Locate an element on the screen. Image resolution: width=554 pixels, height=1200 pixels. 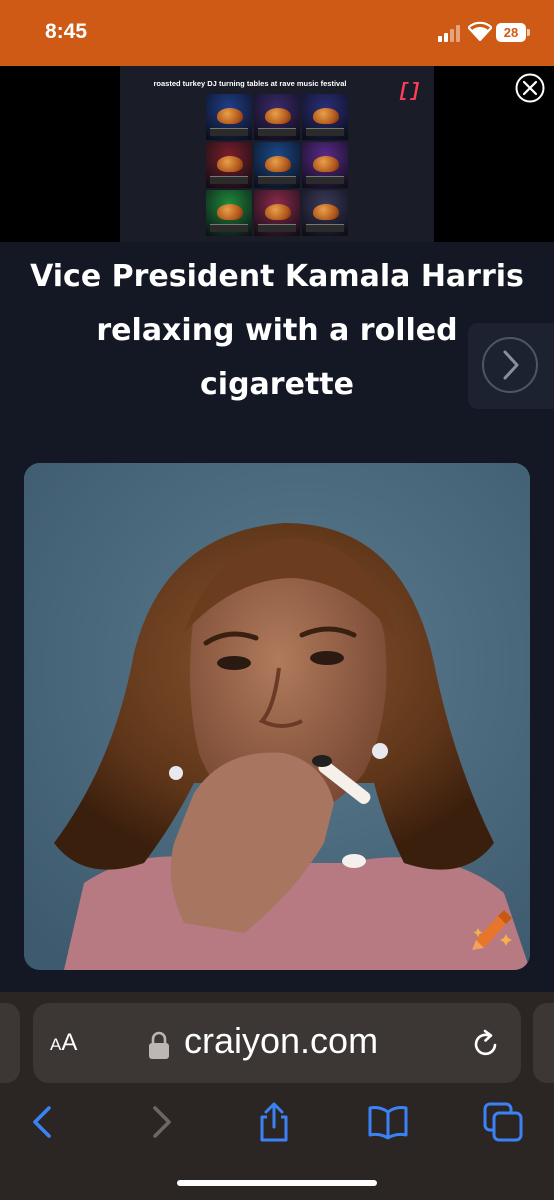
bookmarks-icon is located at coordinates (388, 1122).